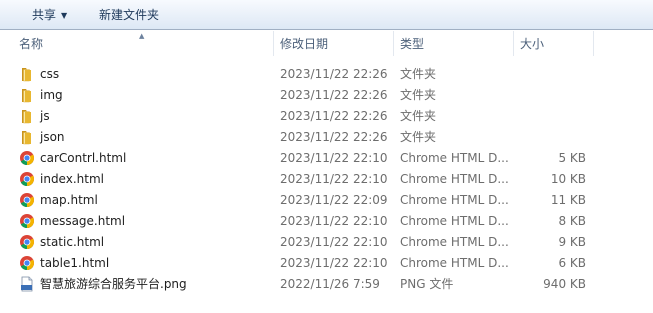 The image size is (653, 313). Describe the element at coordinates (45, 116) in the screenshot. I see `file-name: js` at that location.